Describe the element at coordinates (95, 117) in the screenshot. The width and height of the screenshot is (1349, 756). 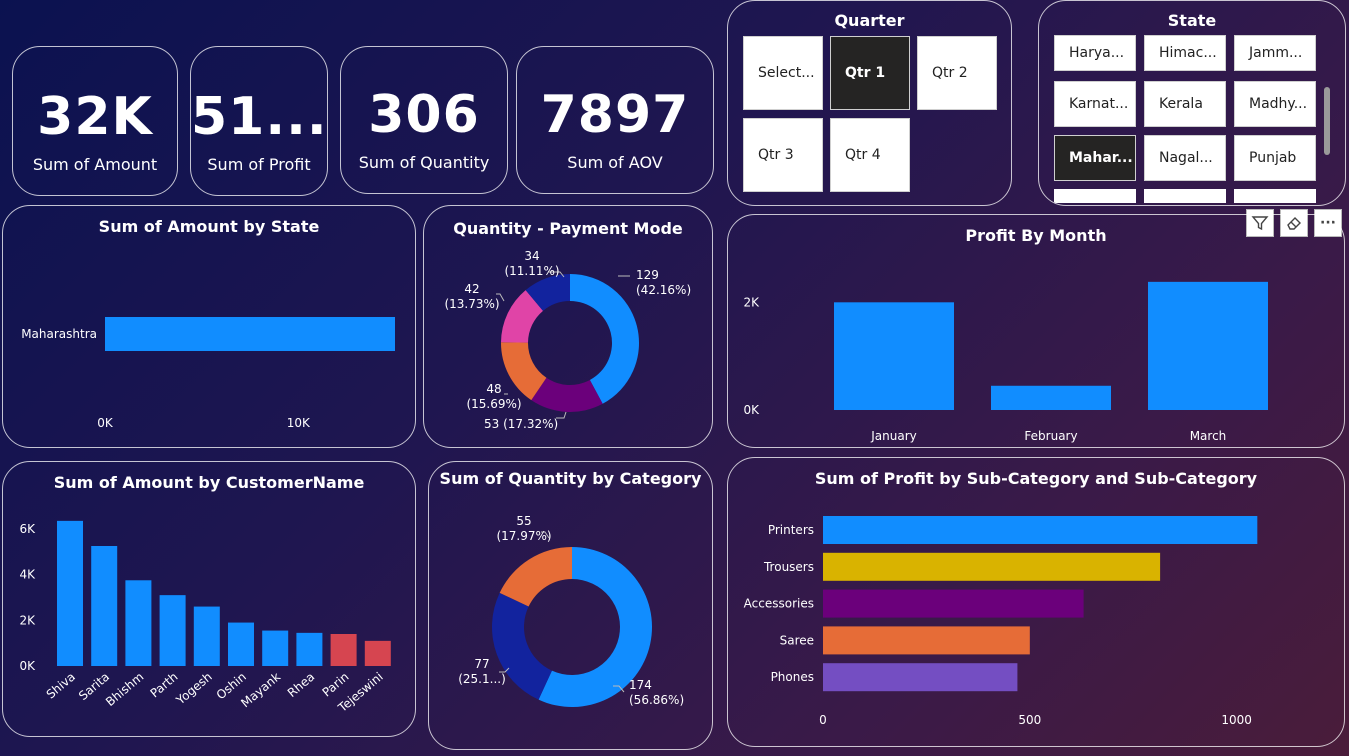
I see `kpi-value: 32K` at that location.